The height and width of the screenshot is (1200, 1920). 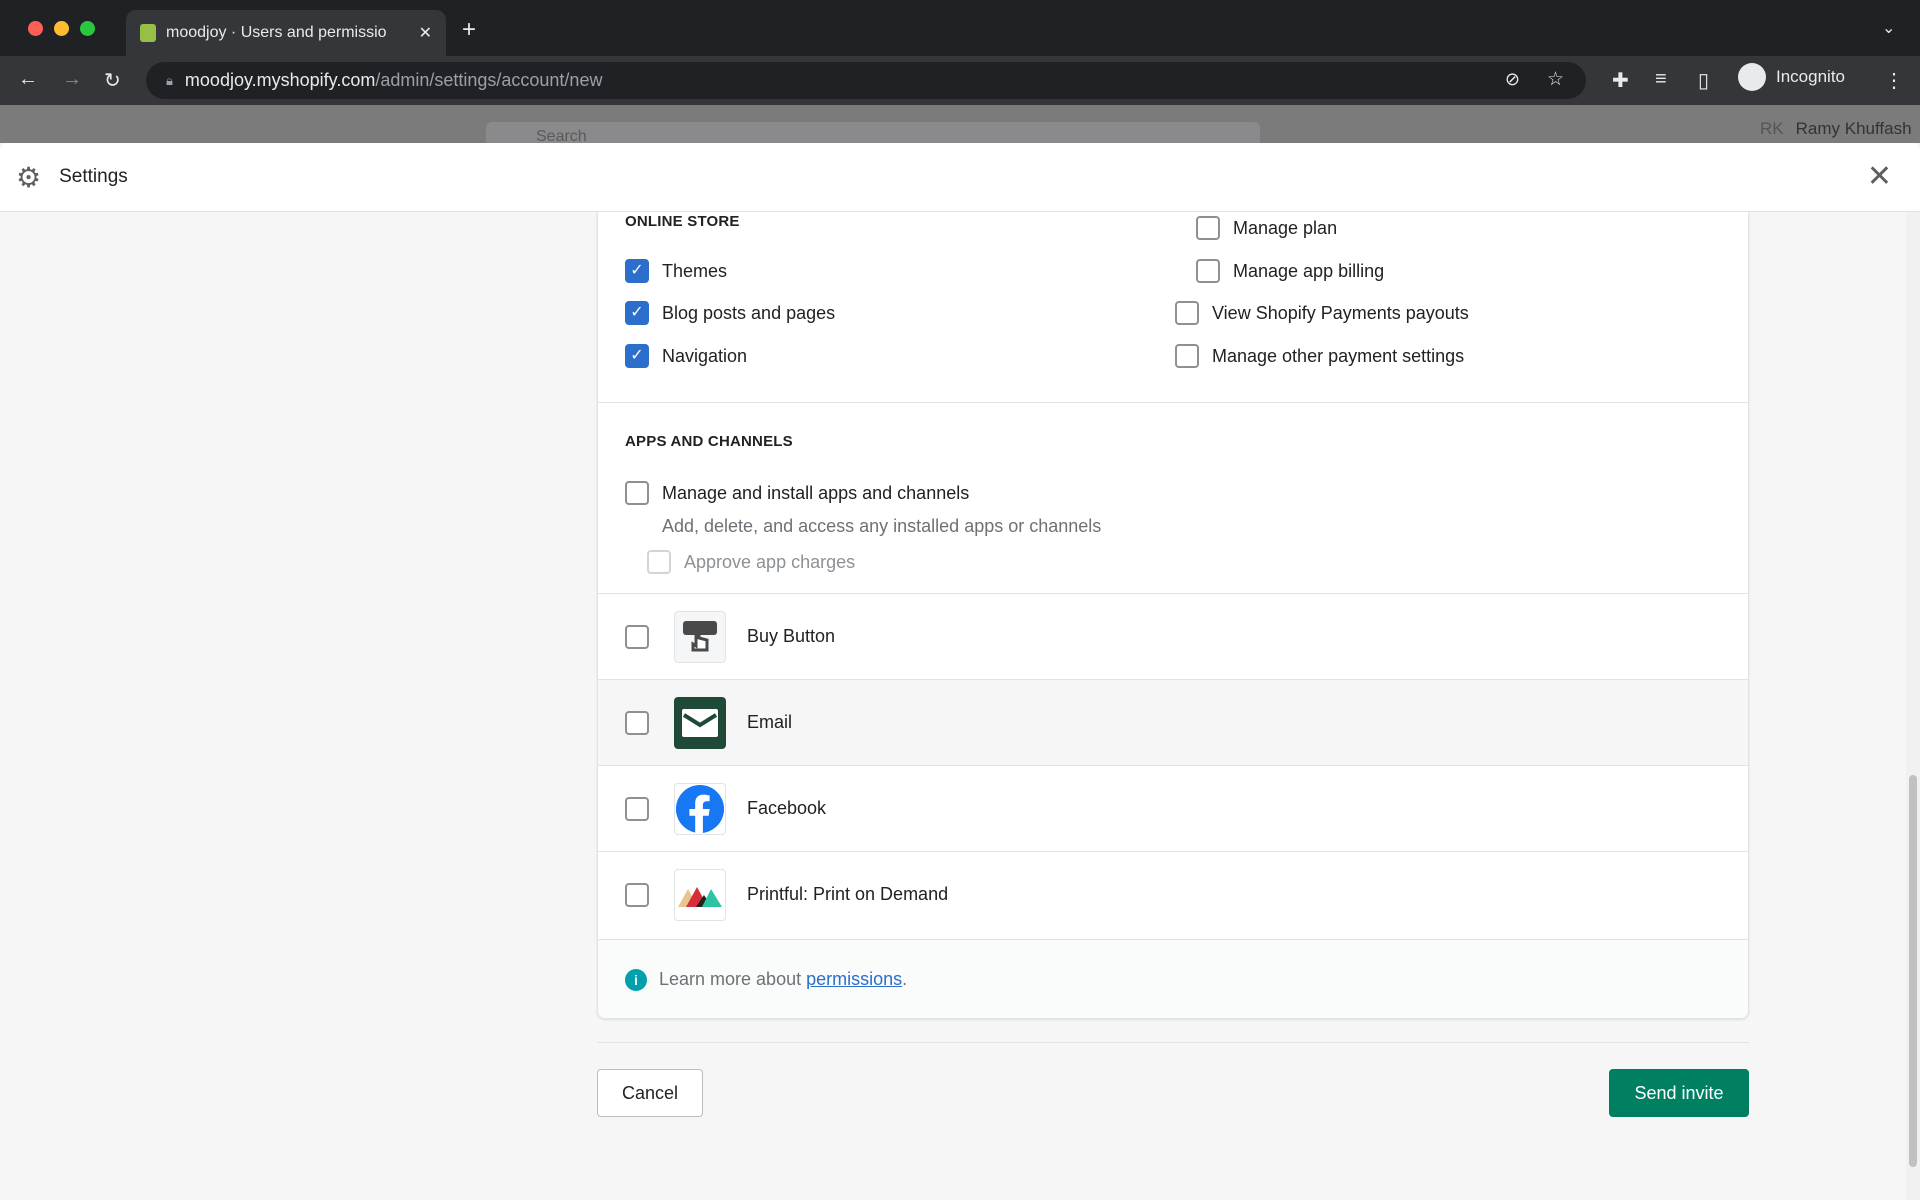 I want to click on close-window-button, so click(x=35, y=28).